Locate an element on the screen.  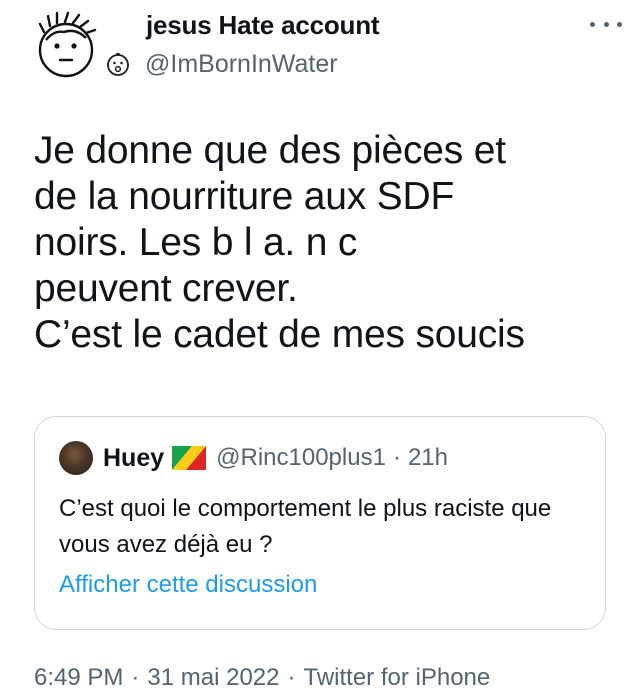
quoted-tweet-time: 21h is located at coordinates (427, 457).